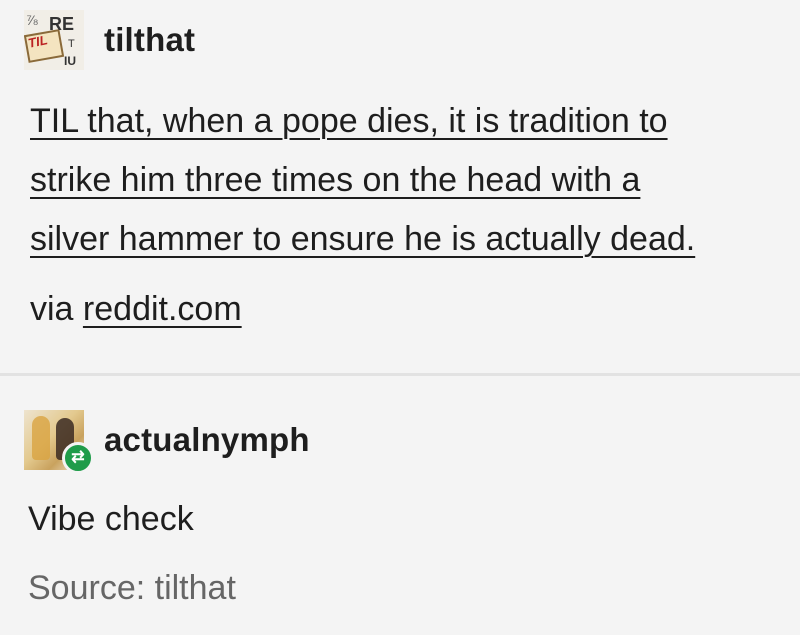 The image size is (800, 635). Describe the element at coordinates (162, 309) in the screenshot. I see `via-source-link: reddit.com` at that location.